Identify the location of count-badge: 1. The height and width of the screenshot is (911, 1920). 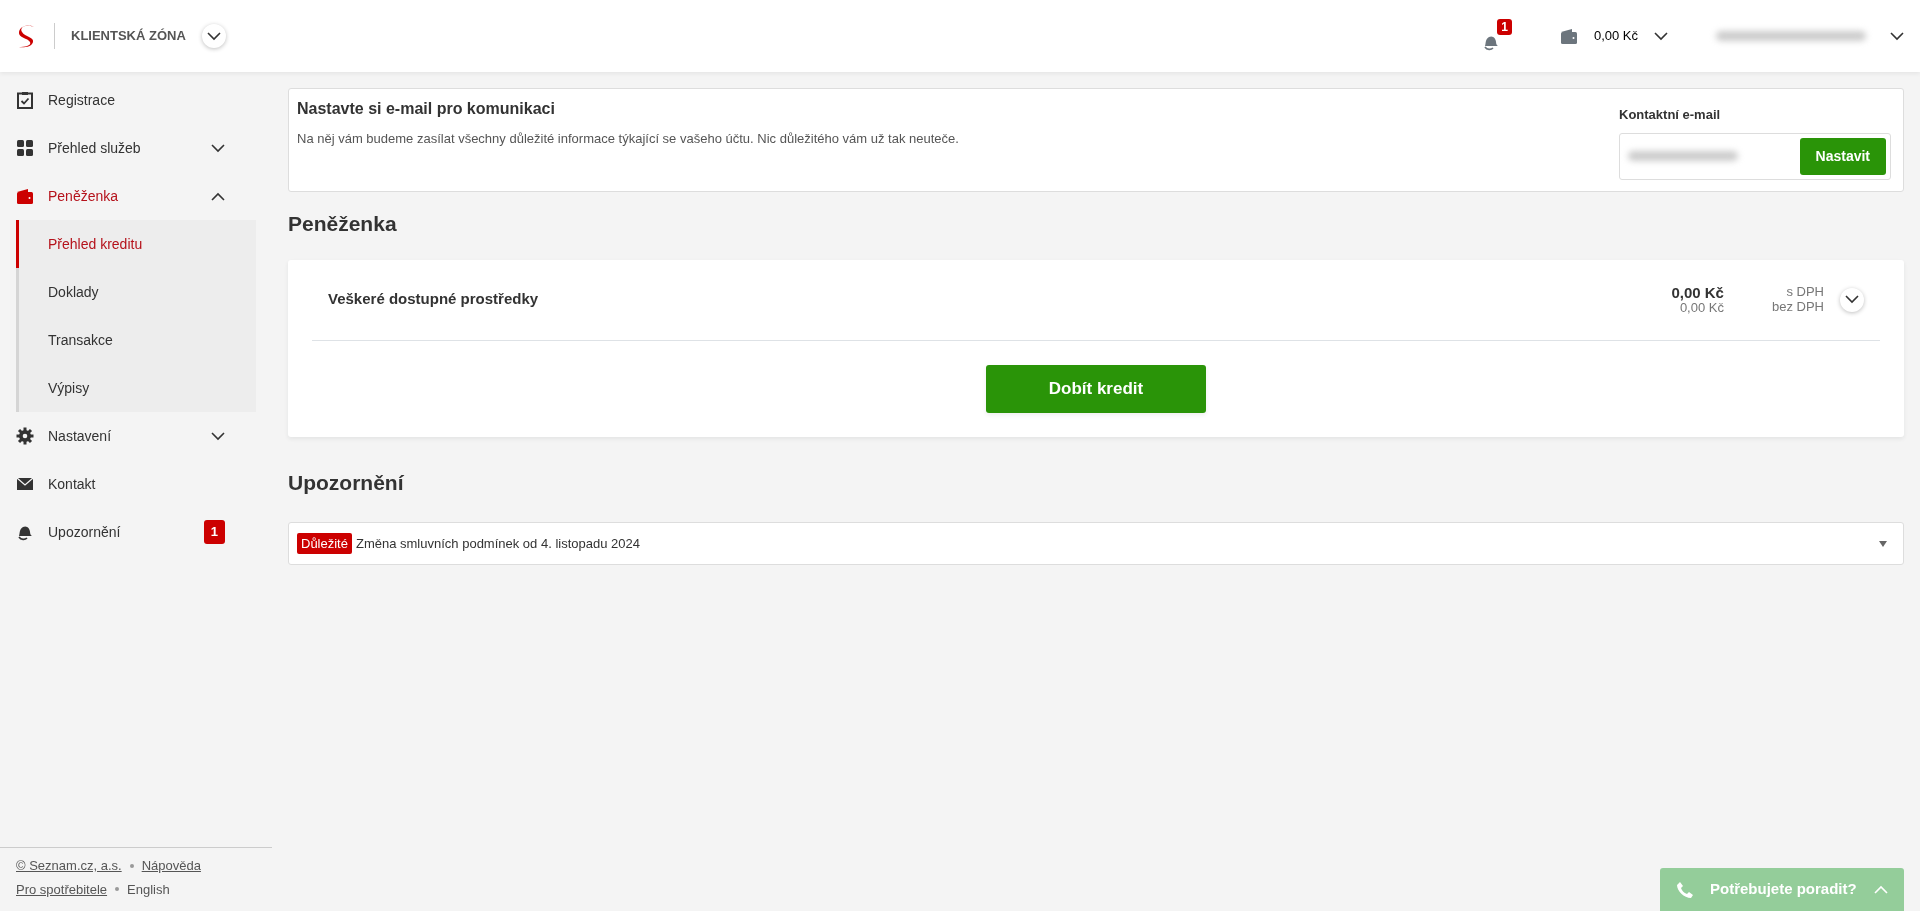
(214, 532).